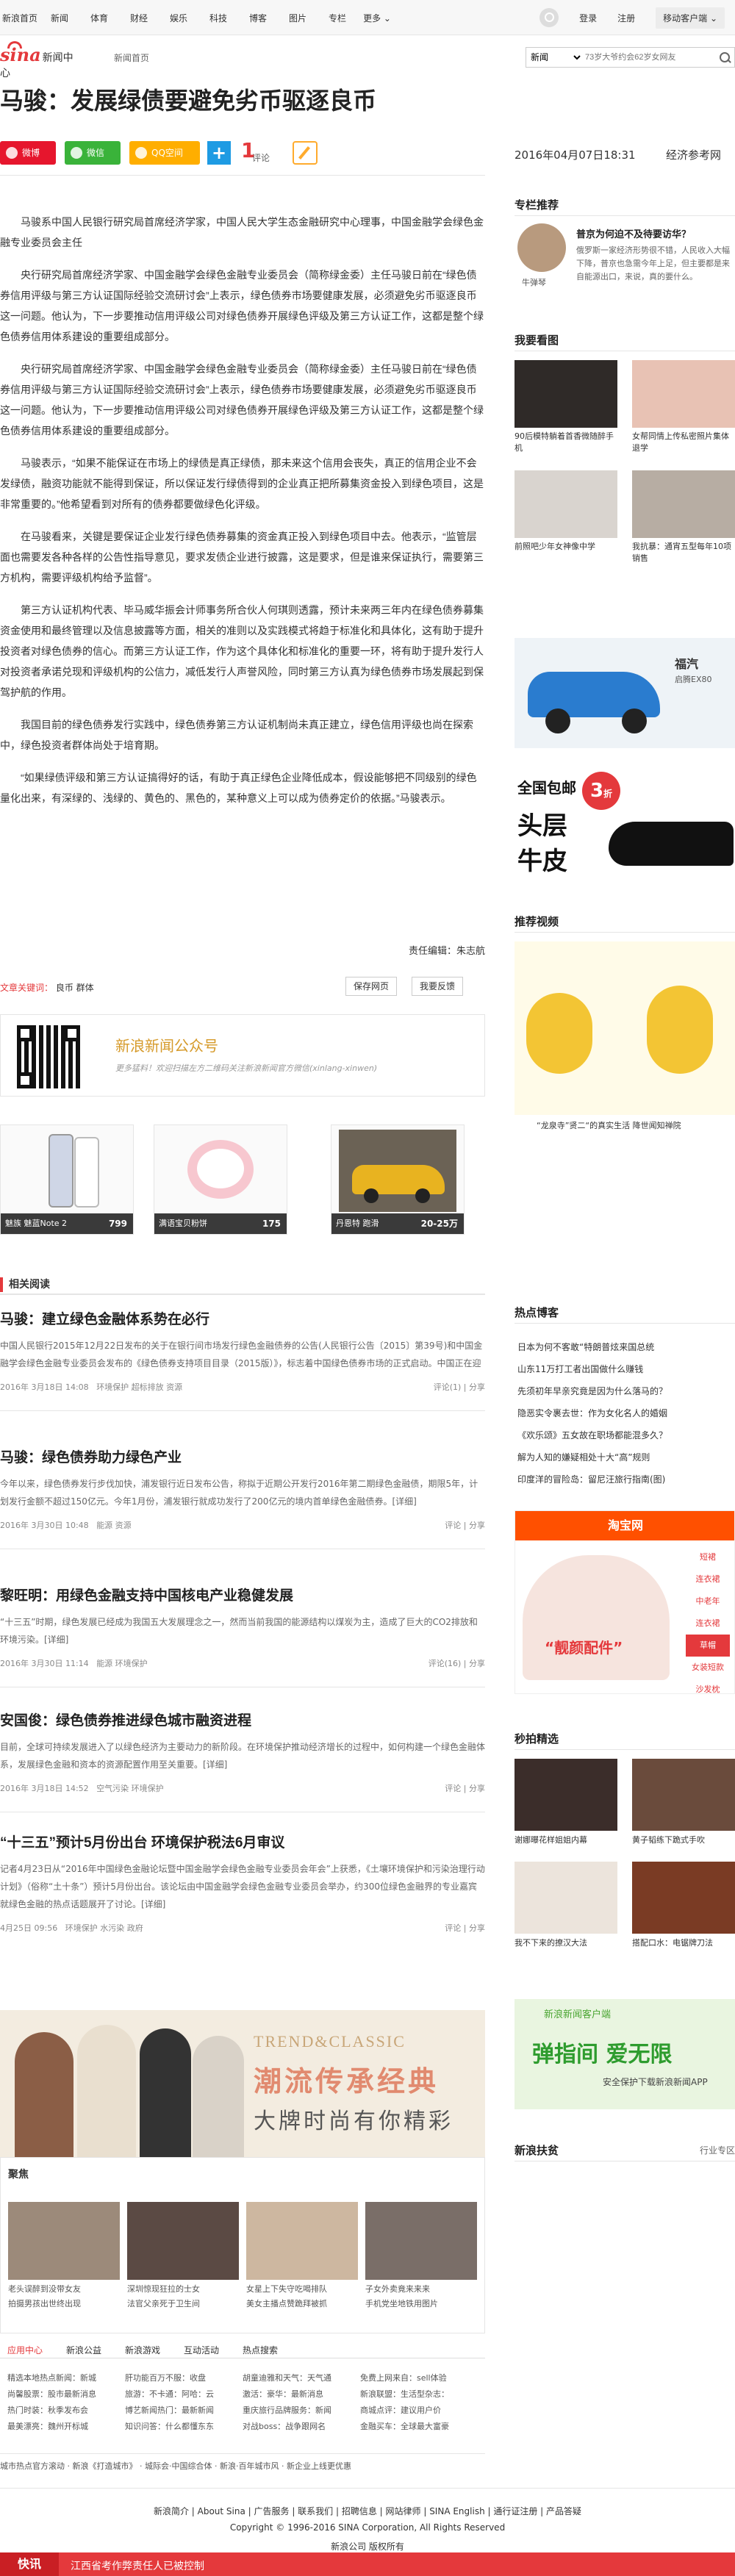  What do you see at coordinates (99, 18) in the screenshot?
I see `nav-sports: 体育` at bounding box center [99, 18].